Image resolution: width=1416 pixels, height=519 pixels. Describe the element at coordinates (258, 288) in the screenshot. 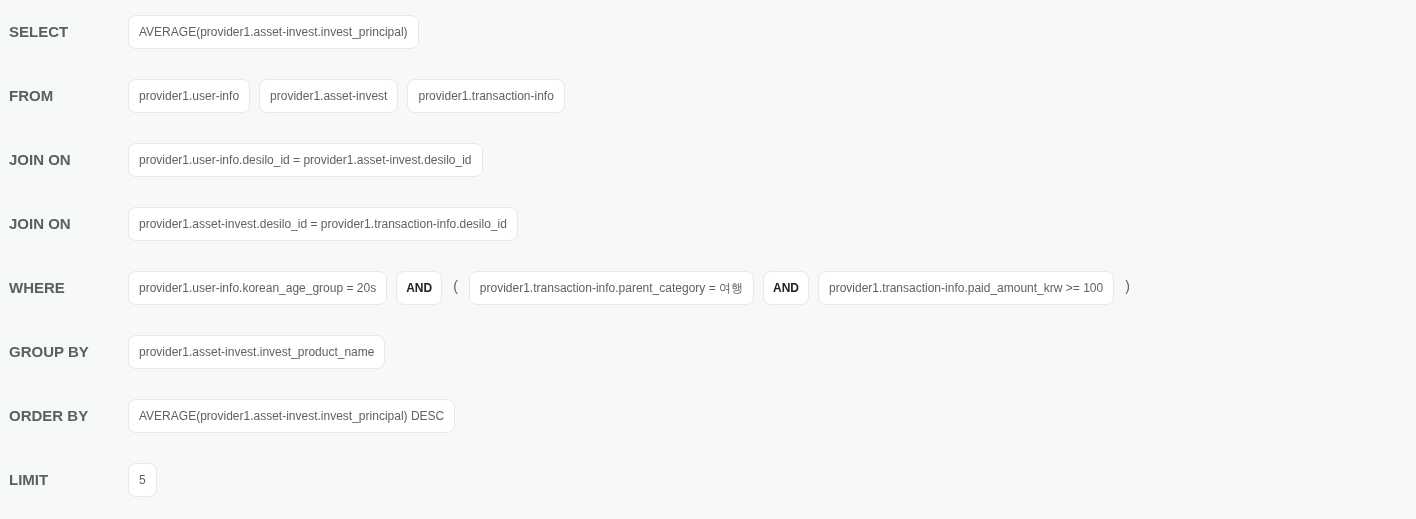

I see `condition-chip: provider1.user-info.korean_age_group = 20s` at that location.